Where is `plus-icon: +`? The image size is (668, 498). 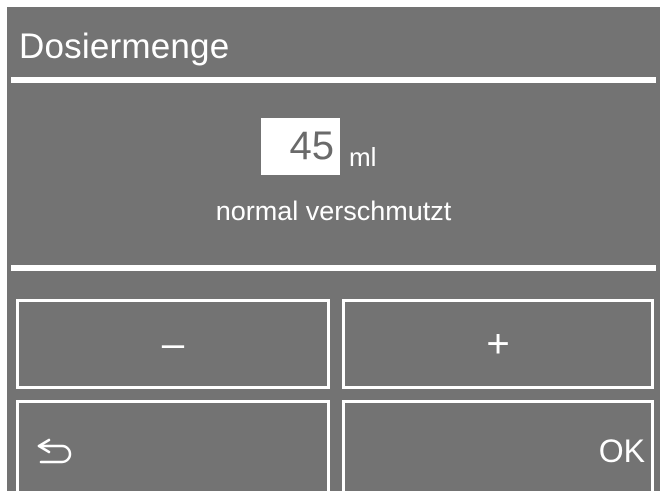
plus-icon: + is located at coordinates (498, 344).